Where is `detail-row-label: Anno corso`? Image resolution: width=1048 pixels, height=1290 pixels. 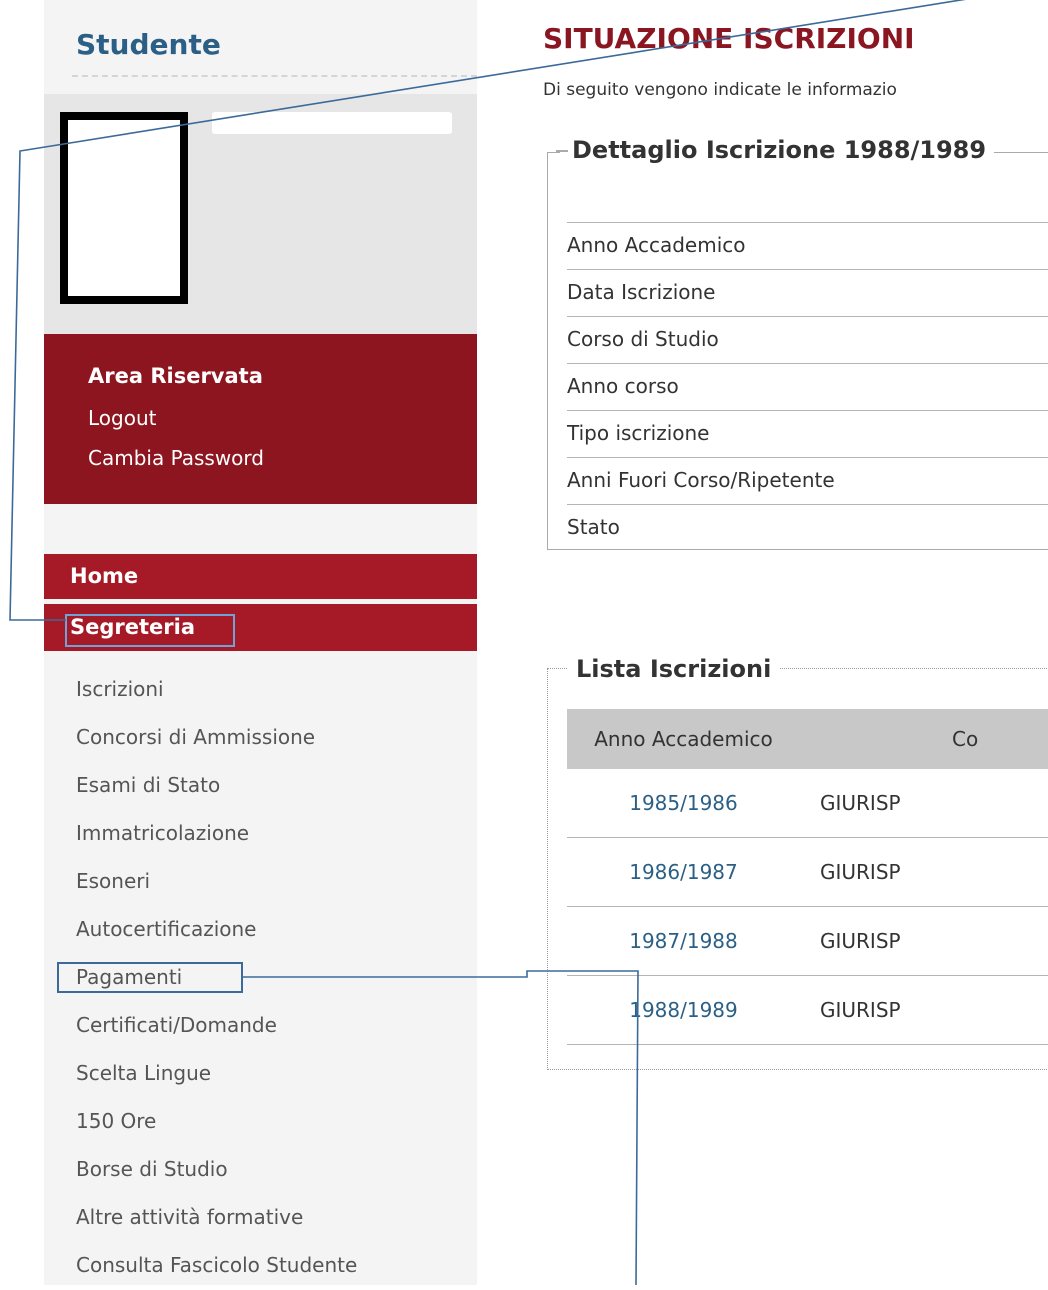
detail-row-label: Anno corso is located at coordinates (807, 387).